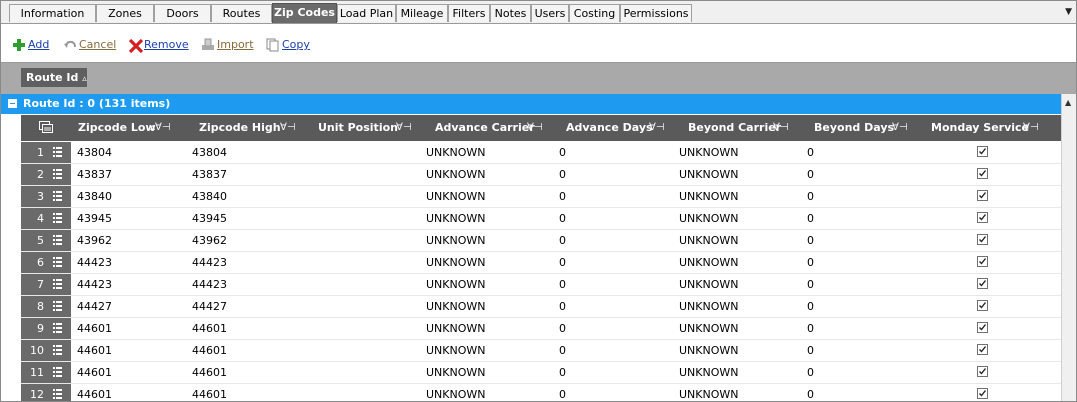  I want to click on cell-zip-low: 44427, so click(94, 306).